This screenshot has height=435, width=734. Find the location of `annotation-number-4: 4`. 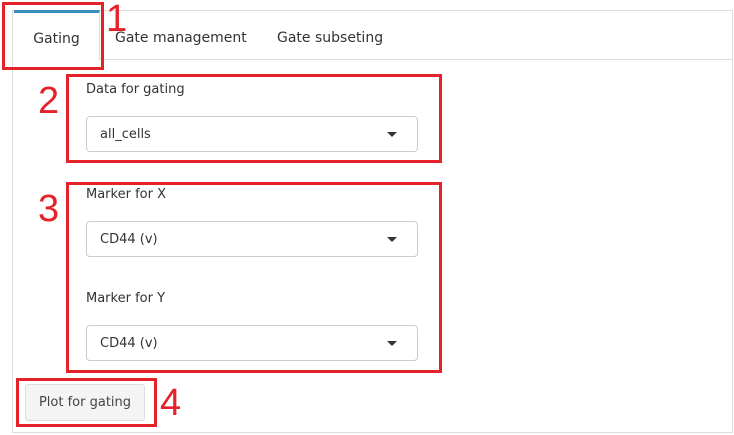

annotation-number-4: 4 is located at coordinates (171, 403).